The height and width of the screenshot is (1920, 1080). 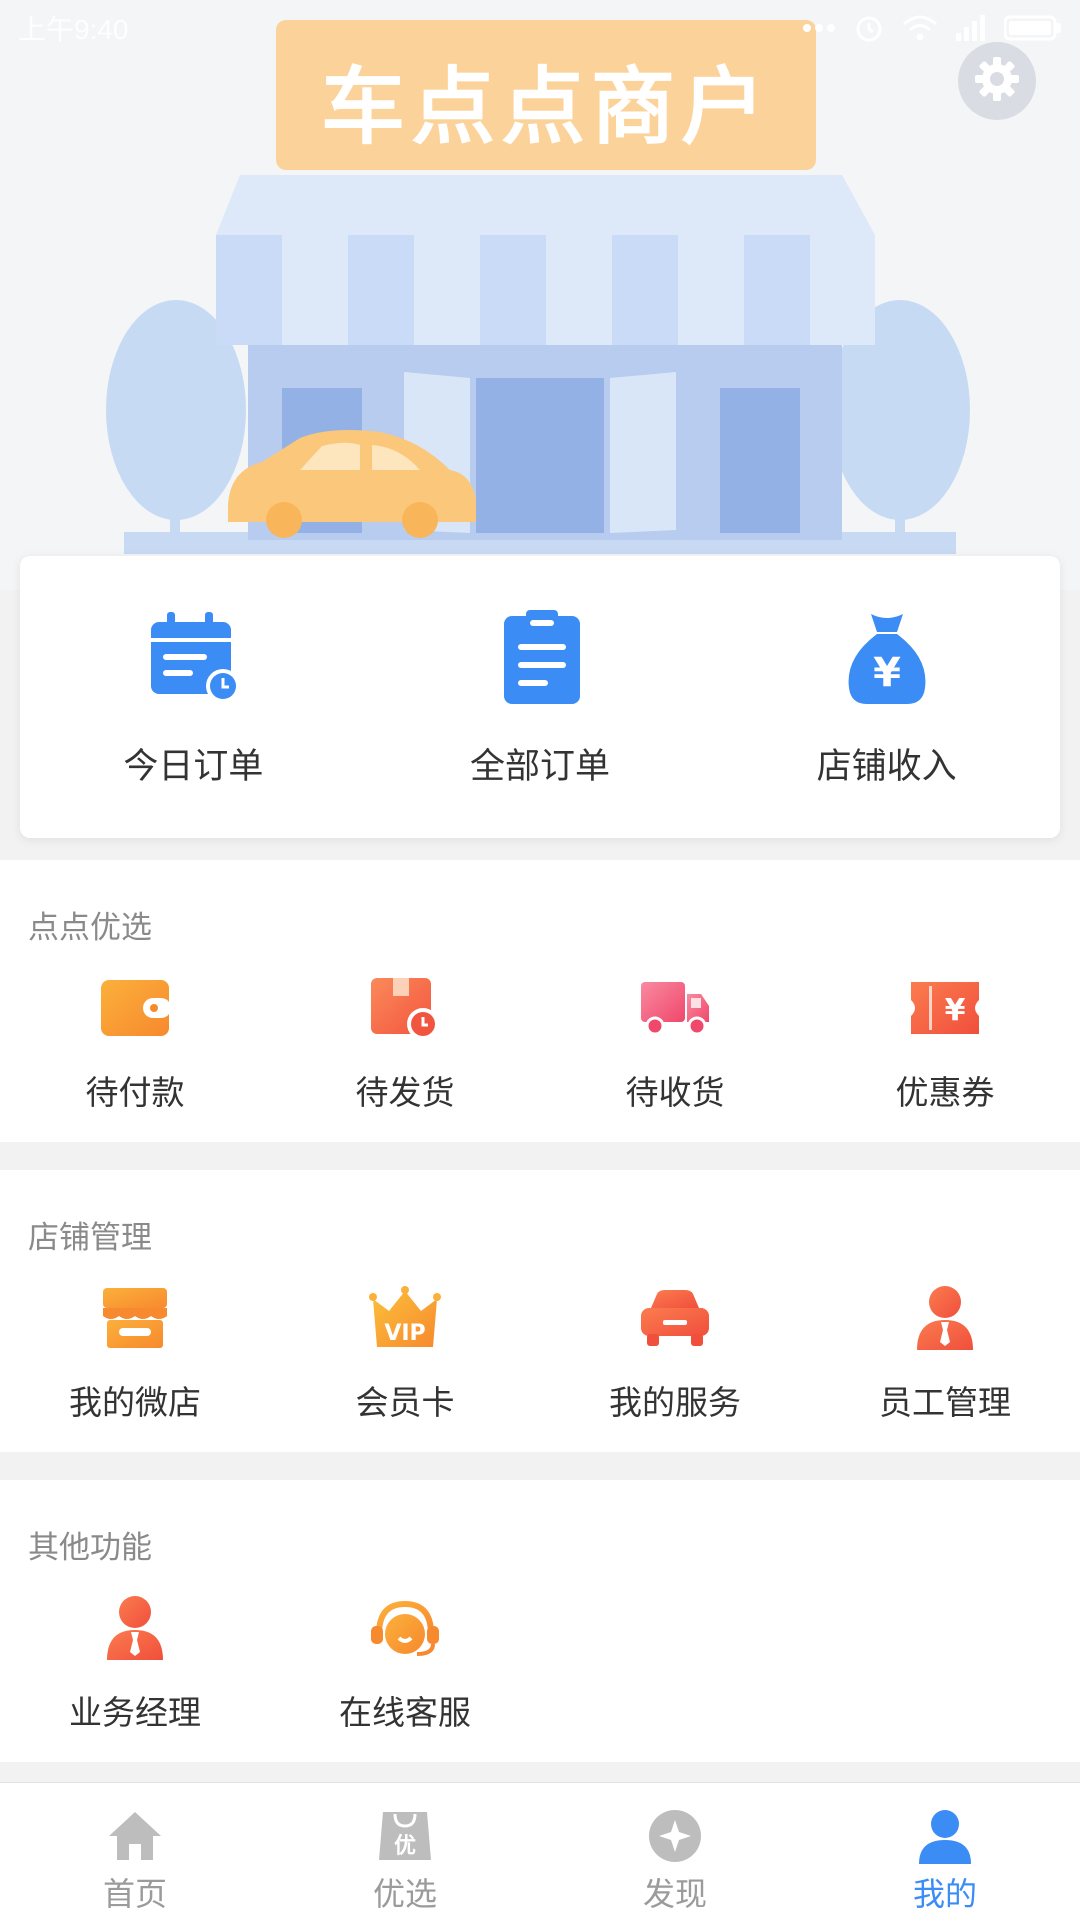 I want to click on status-icons, so click(x=932, y=28).